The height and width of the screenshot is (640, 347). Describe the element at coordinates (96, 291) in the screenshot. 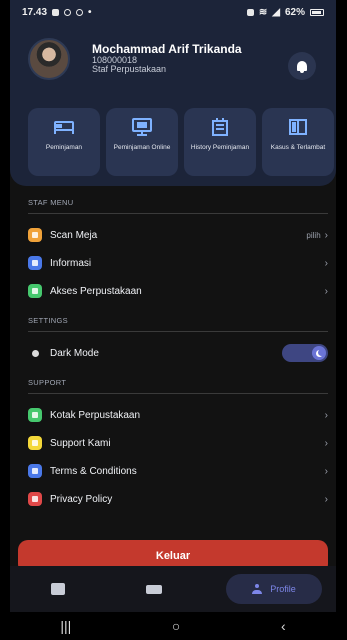

I see `menu-label: Akses Perpustakaan` at that location.